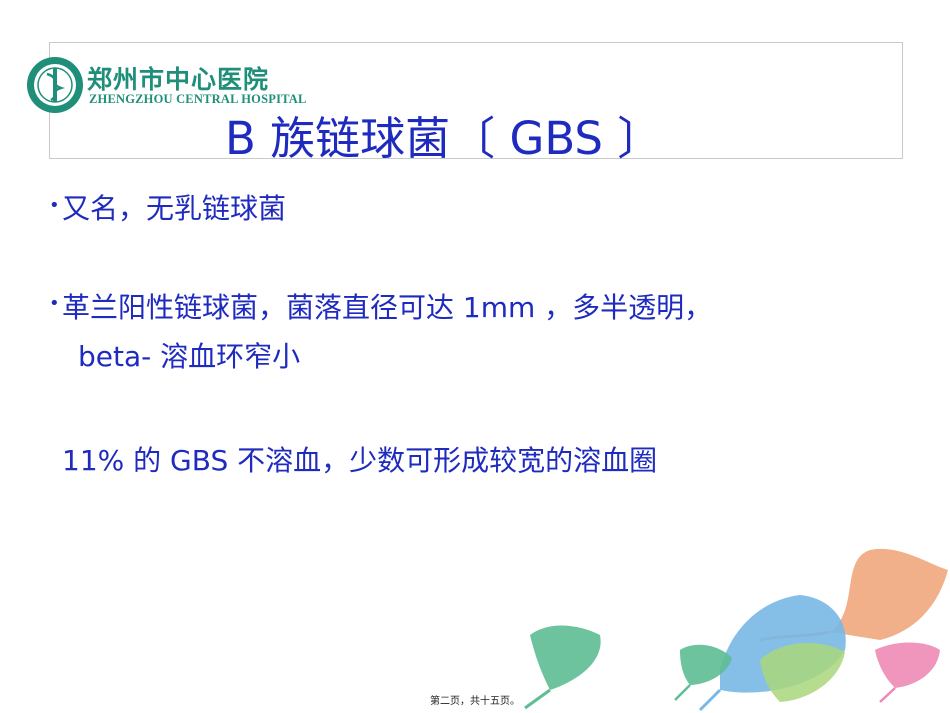 This screenshot has height=713, width=950. I want to click on bullet-alias: 又名，无乳链球菌, so click(174, 208).